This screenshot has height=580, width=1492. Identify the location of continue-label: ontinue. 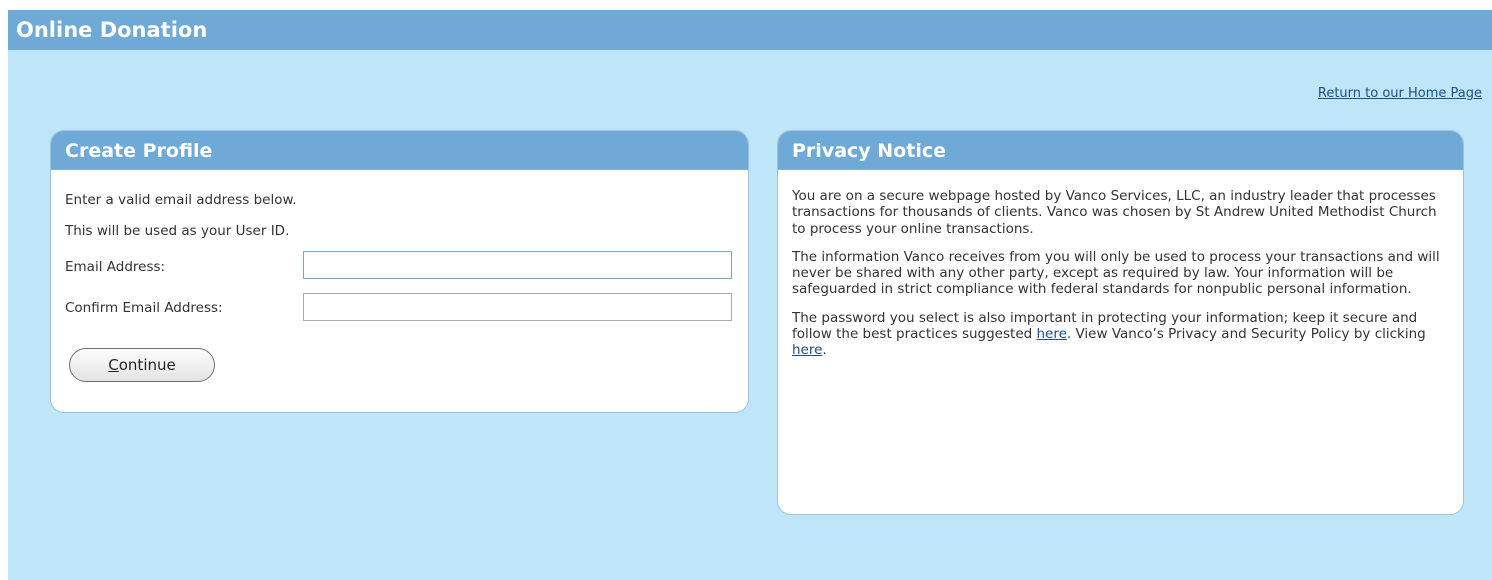
(147, 365).